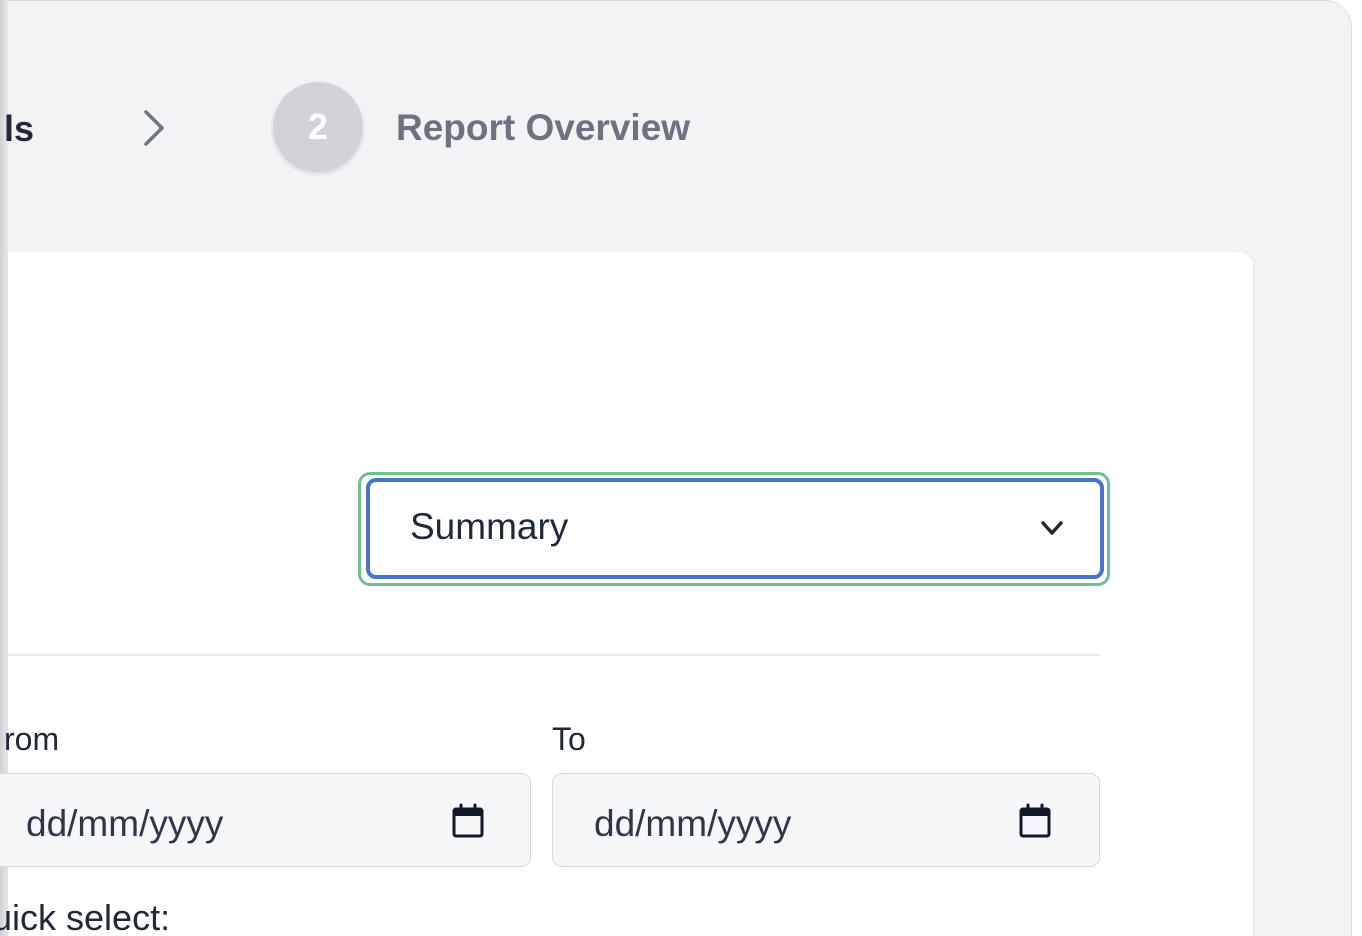 This screenshot has width=1362, height=936. I want to click on quick-select-label: uick select:, so click(85, 916).